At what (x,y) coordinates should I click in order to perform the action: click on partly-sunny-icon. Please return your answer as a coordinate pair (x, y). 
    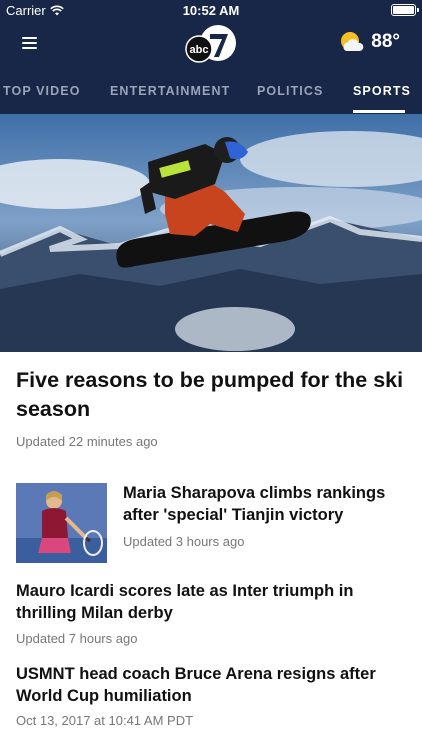
    Looking at the image, I should click on (352, 41).